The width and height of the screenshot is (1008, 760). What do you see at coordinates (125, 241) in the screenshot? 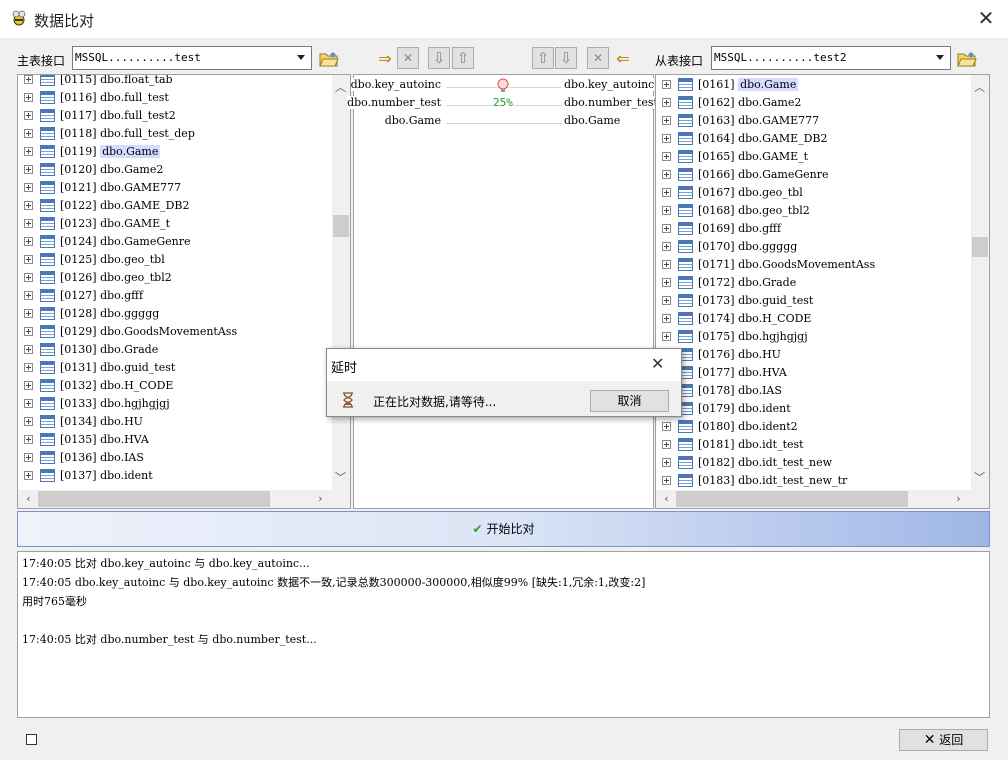
I see `table-row-label: [0124] dbo.GameGenre` at bounding box center [125, 241].